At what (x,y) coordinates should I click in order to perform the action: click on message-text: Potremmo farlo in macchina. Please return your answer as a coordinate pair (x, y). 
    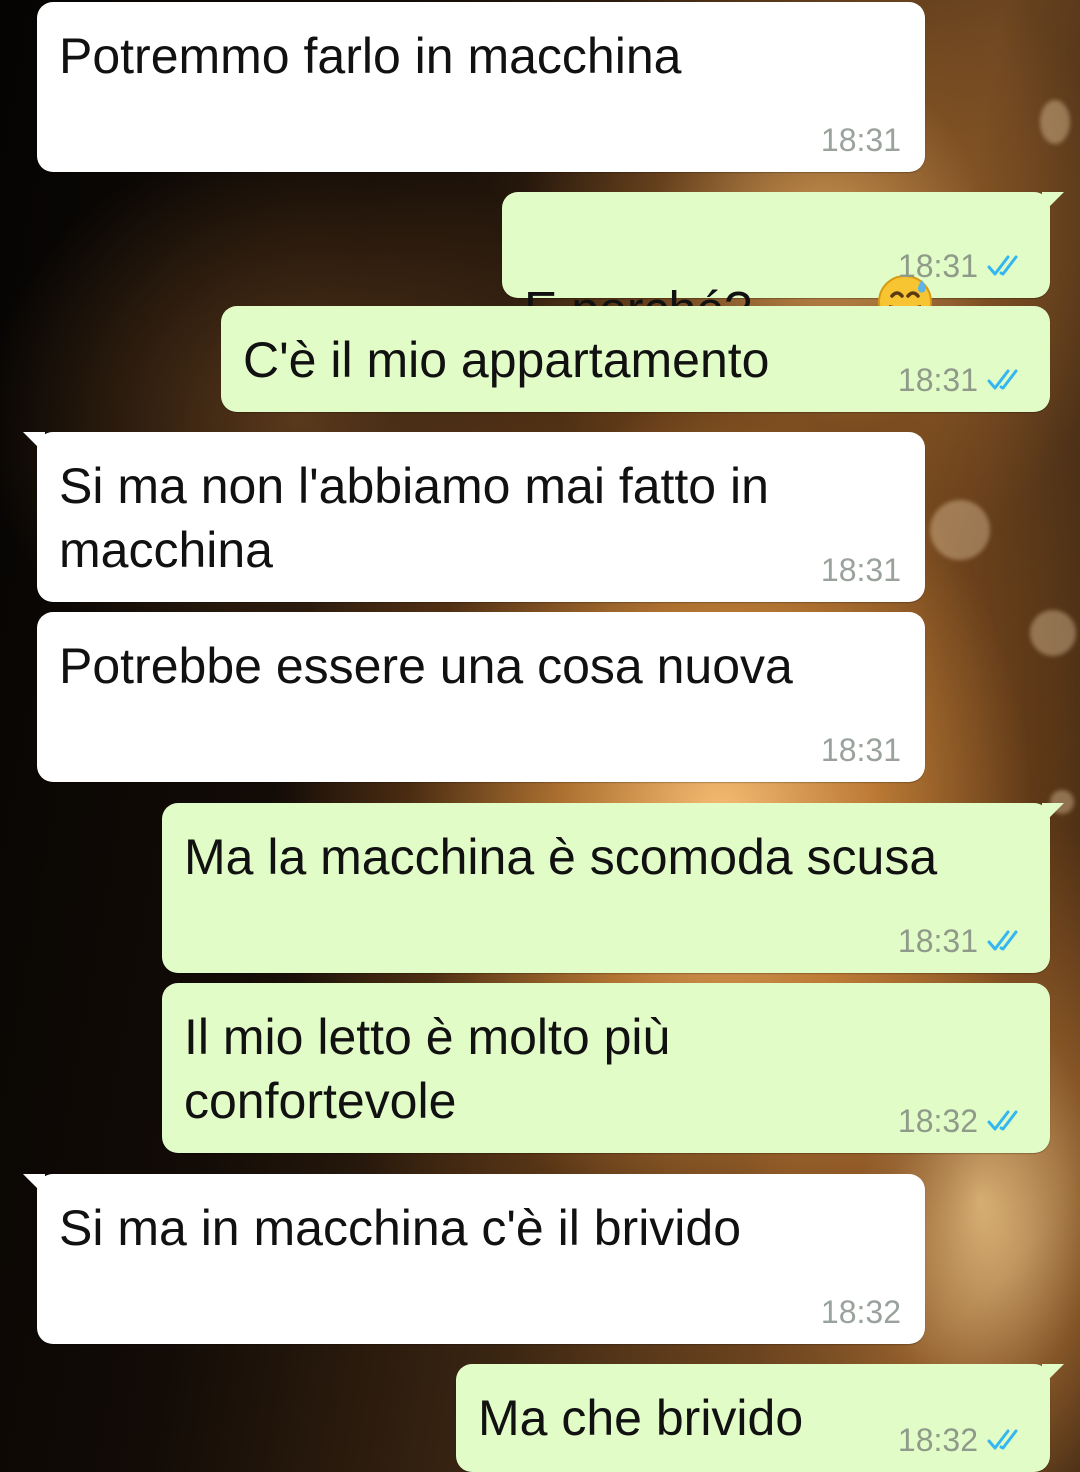
    Looking at the image, I should click on (370, 56).